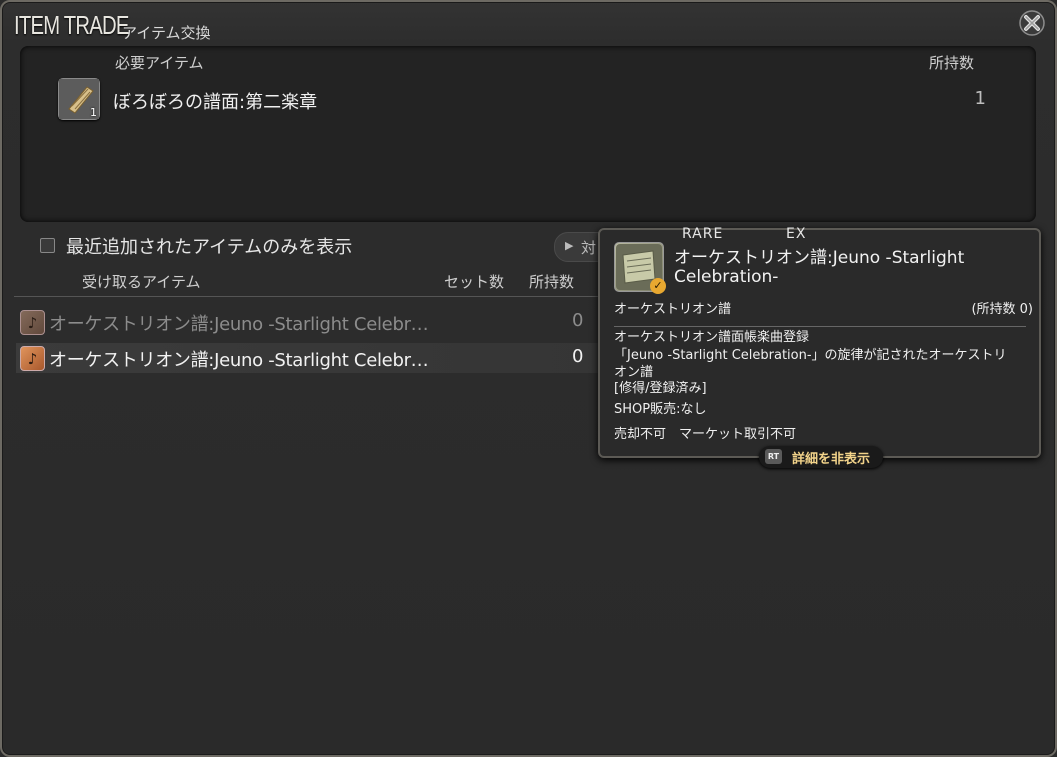 The height and width of the screenshot is (757, 1057). What do you see at coordinates (705, 434) in the screenshot?
I see `tooltip-flags: 売却不可 マーケット取引不可` at bounding box center [705, 434].